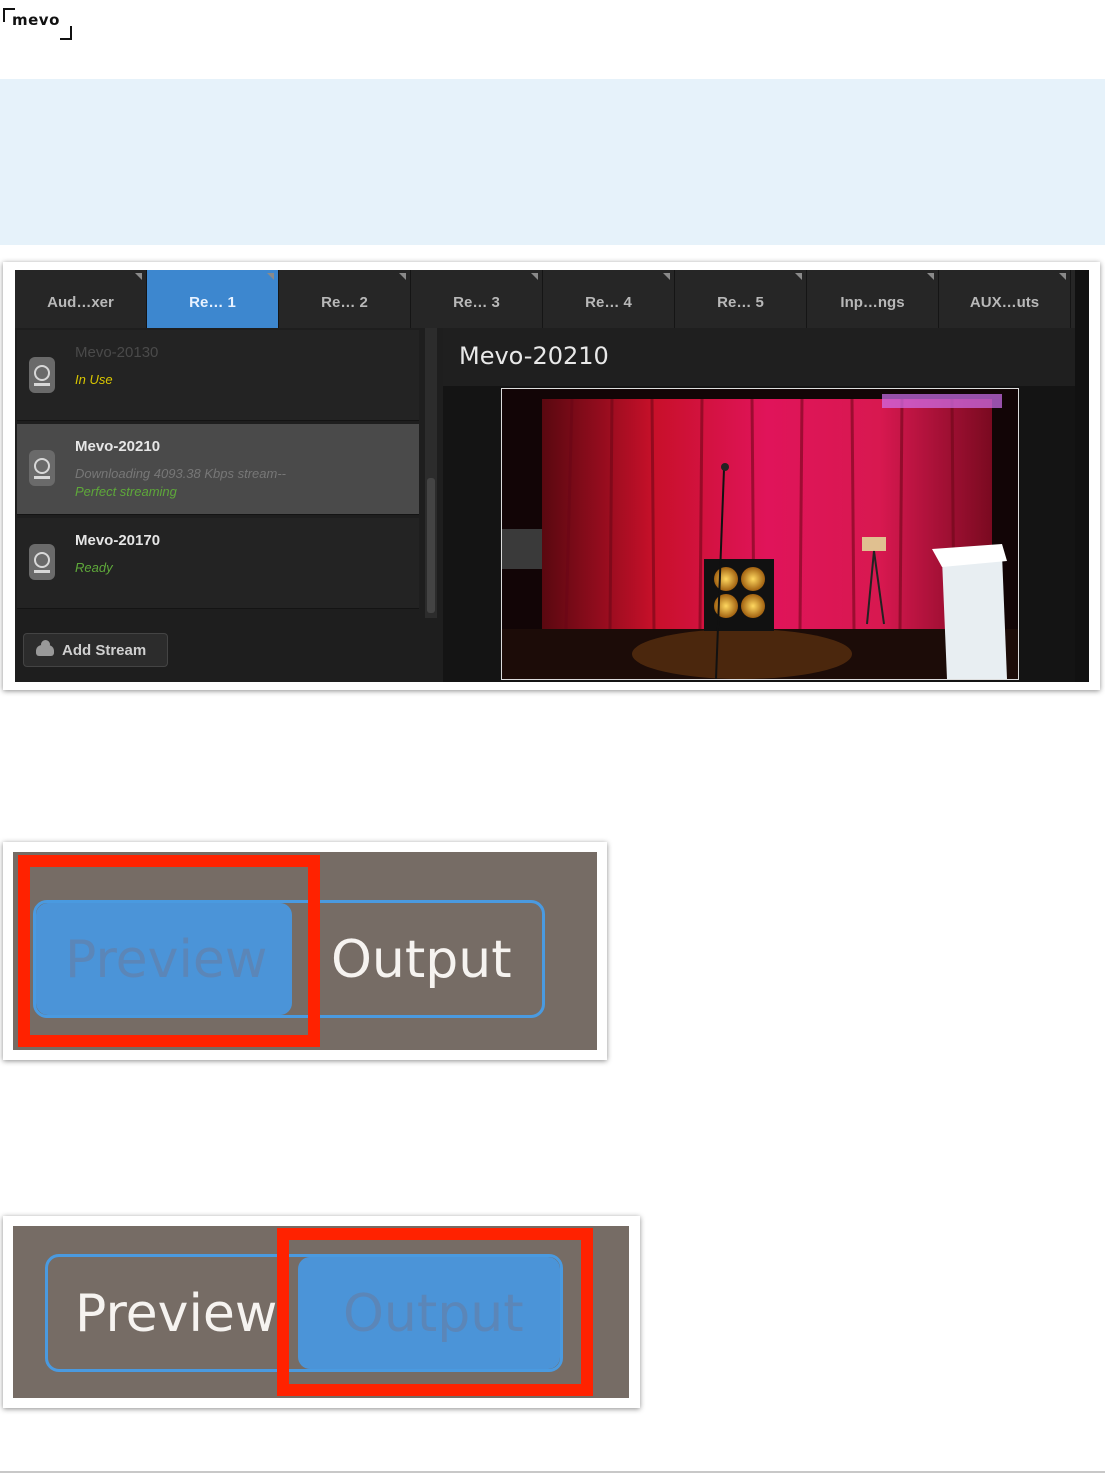  Describe the element at coordinates (94, 567) in the screenshot. I see `camera-status: Ready` at that location.